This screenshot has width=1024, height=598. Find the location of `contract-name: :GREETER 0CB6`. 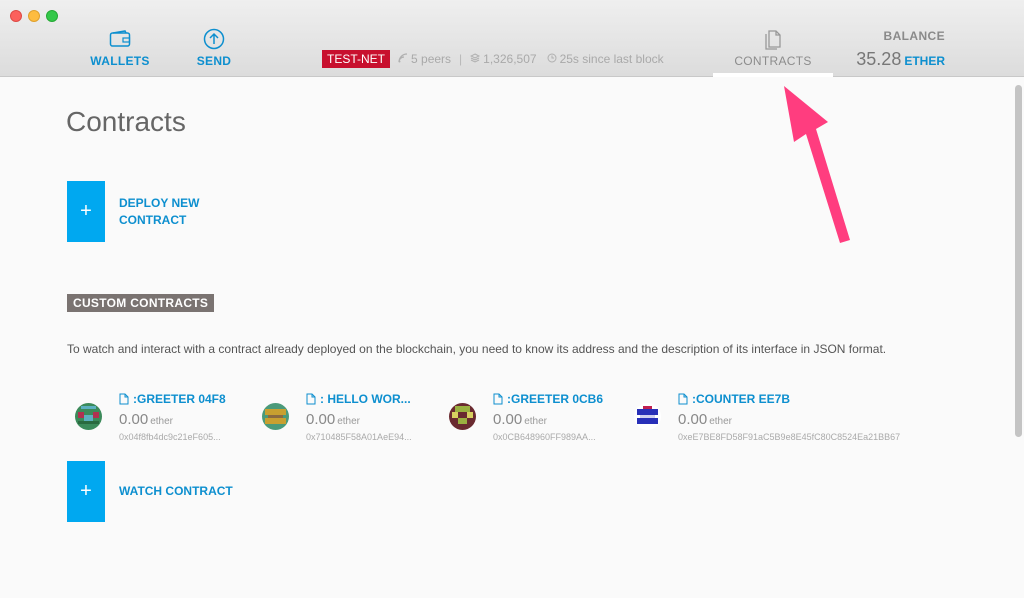

contract-name: :GREETER 0CB6 is located at coordinates (555, 399).